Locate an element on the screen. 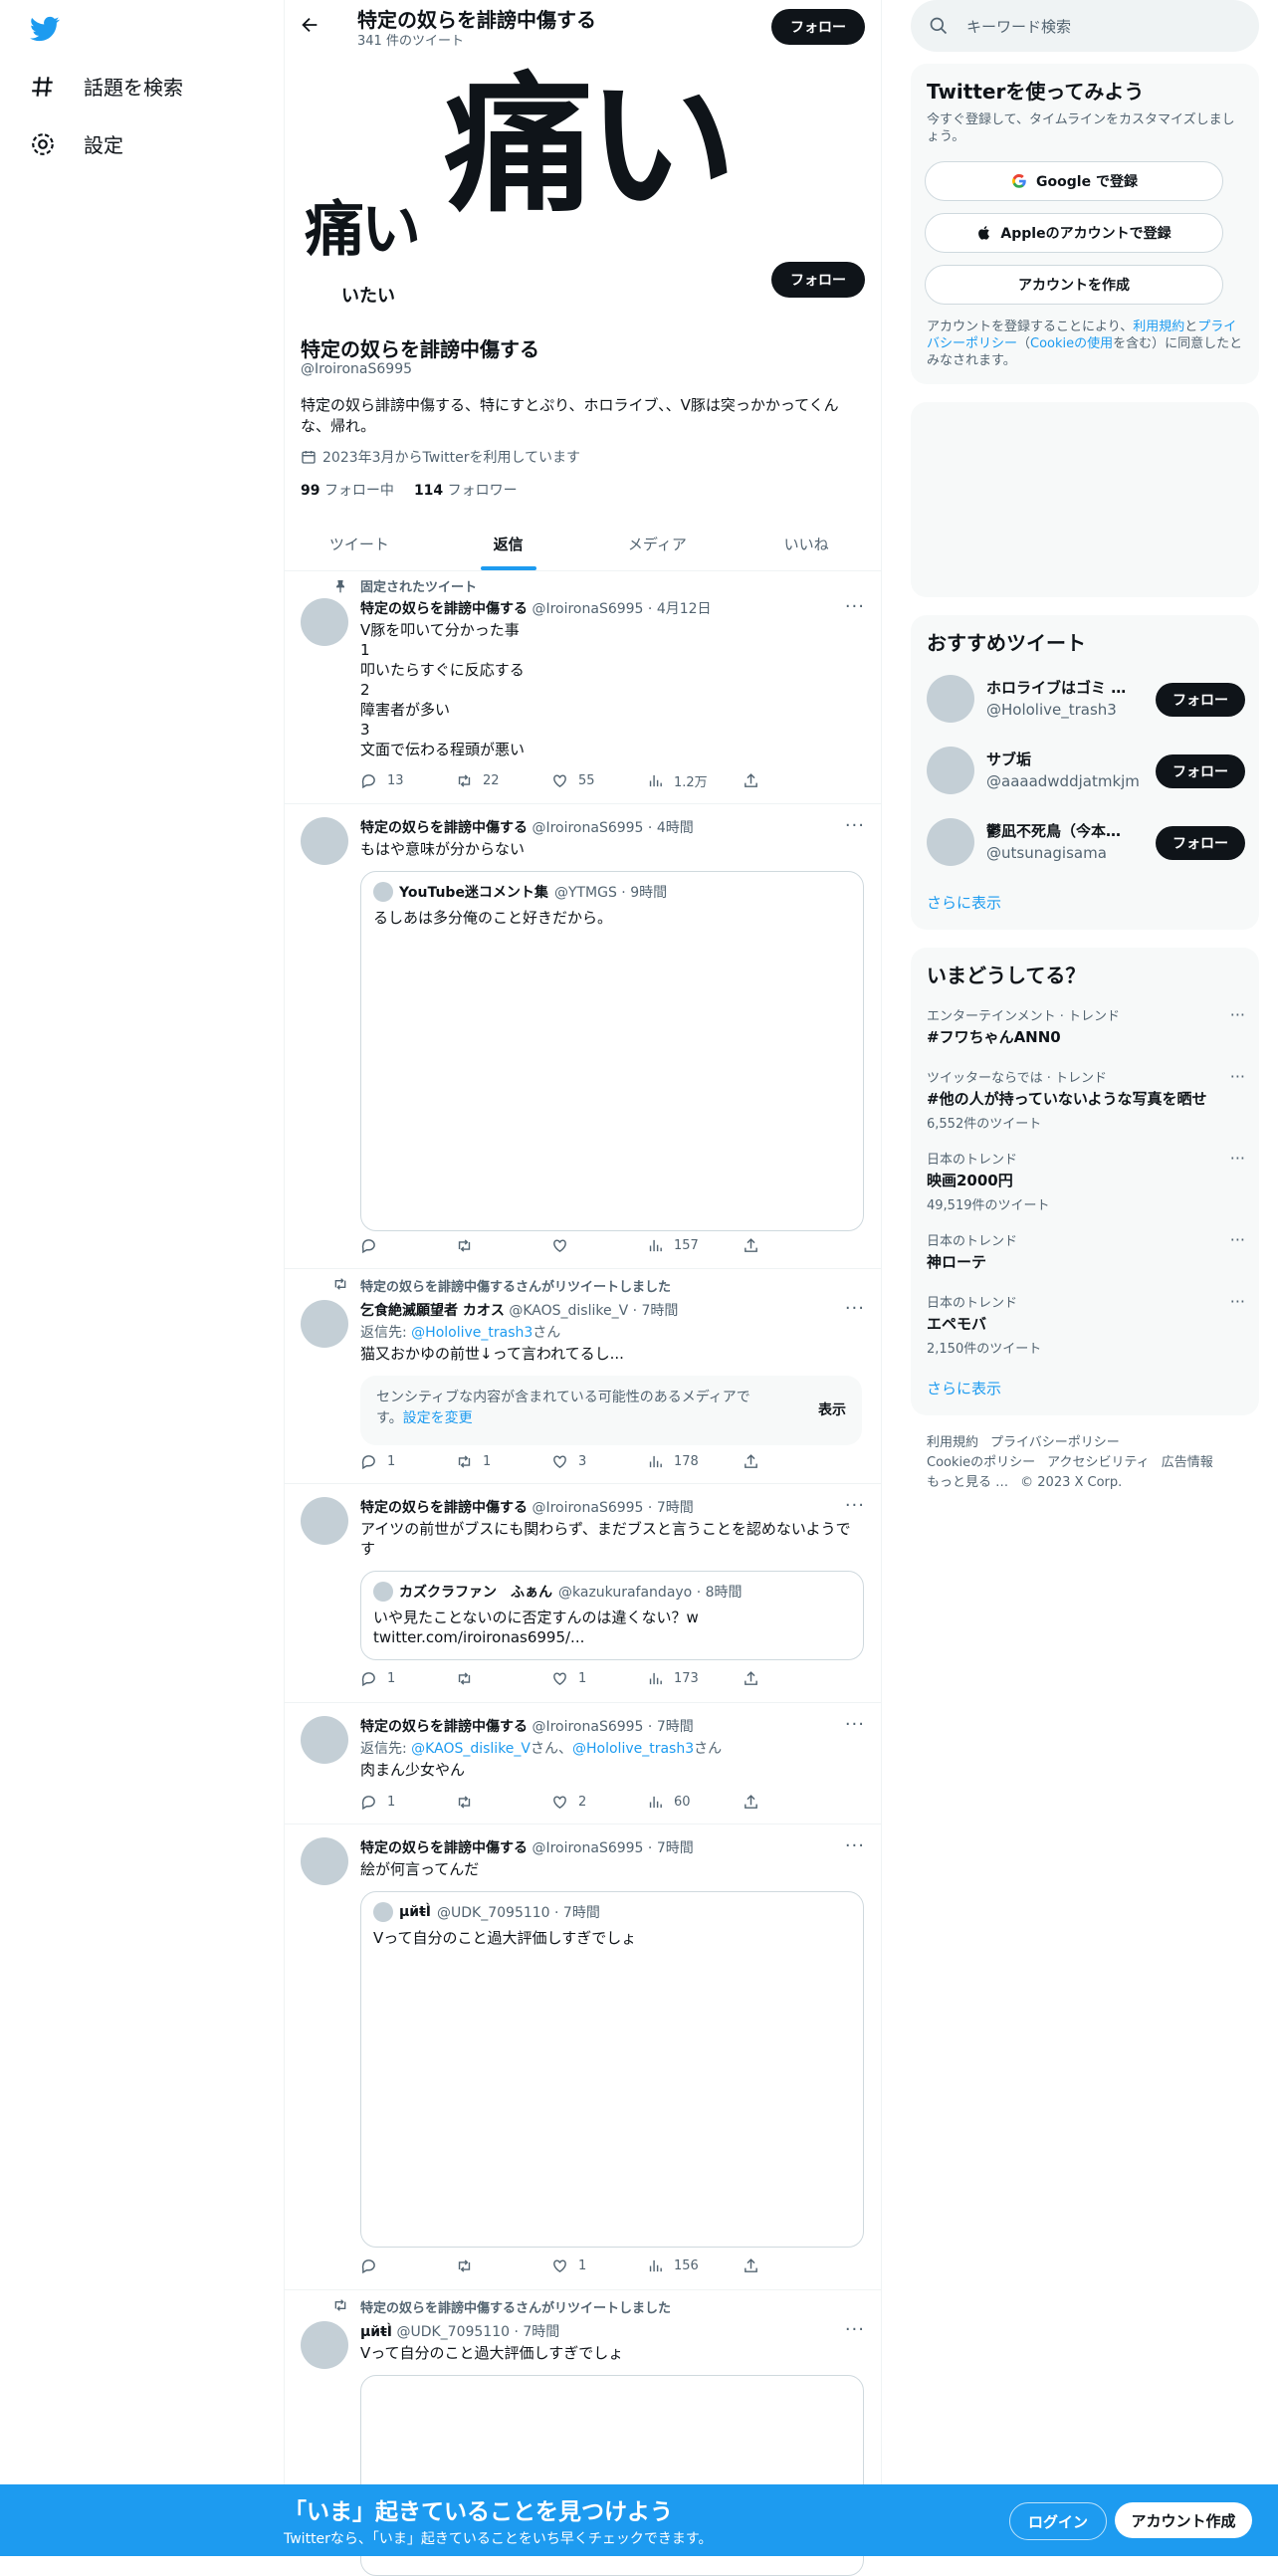 This screenshot has width=1278, height=2576. tab-media: メディア is located at coordinates (658, 544).